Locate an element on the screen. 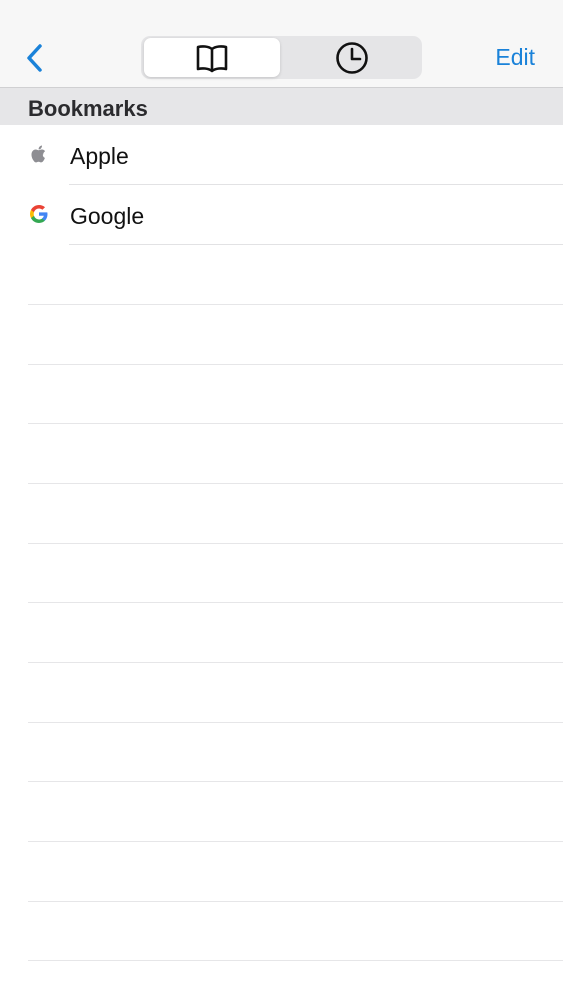  section-title: Bookmarks is located at coordinates (88, 108).